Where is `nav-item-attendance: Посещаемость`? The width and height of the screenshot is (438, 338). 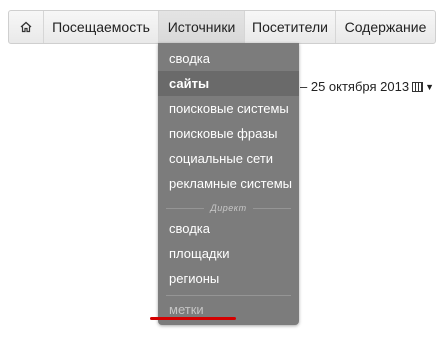 nav-item-attendance: Посещаемость is located at coordinates (101, 27).